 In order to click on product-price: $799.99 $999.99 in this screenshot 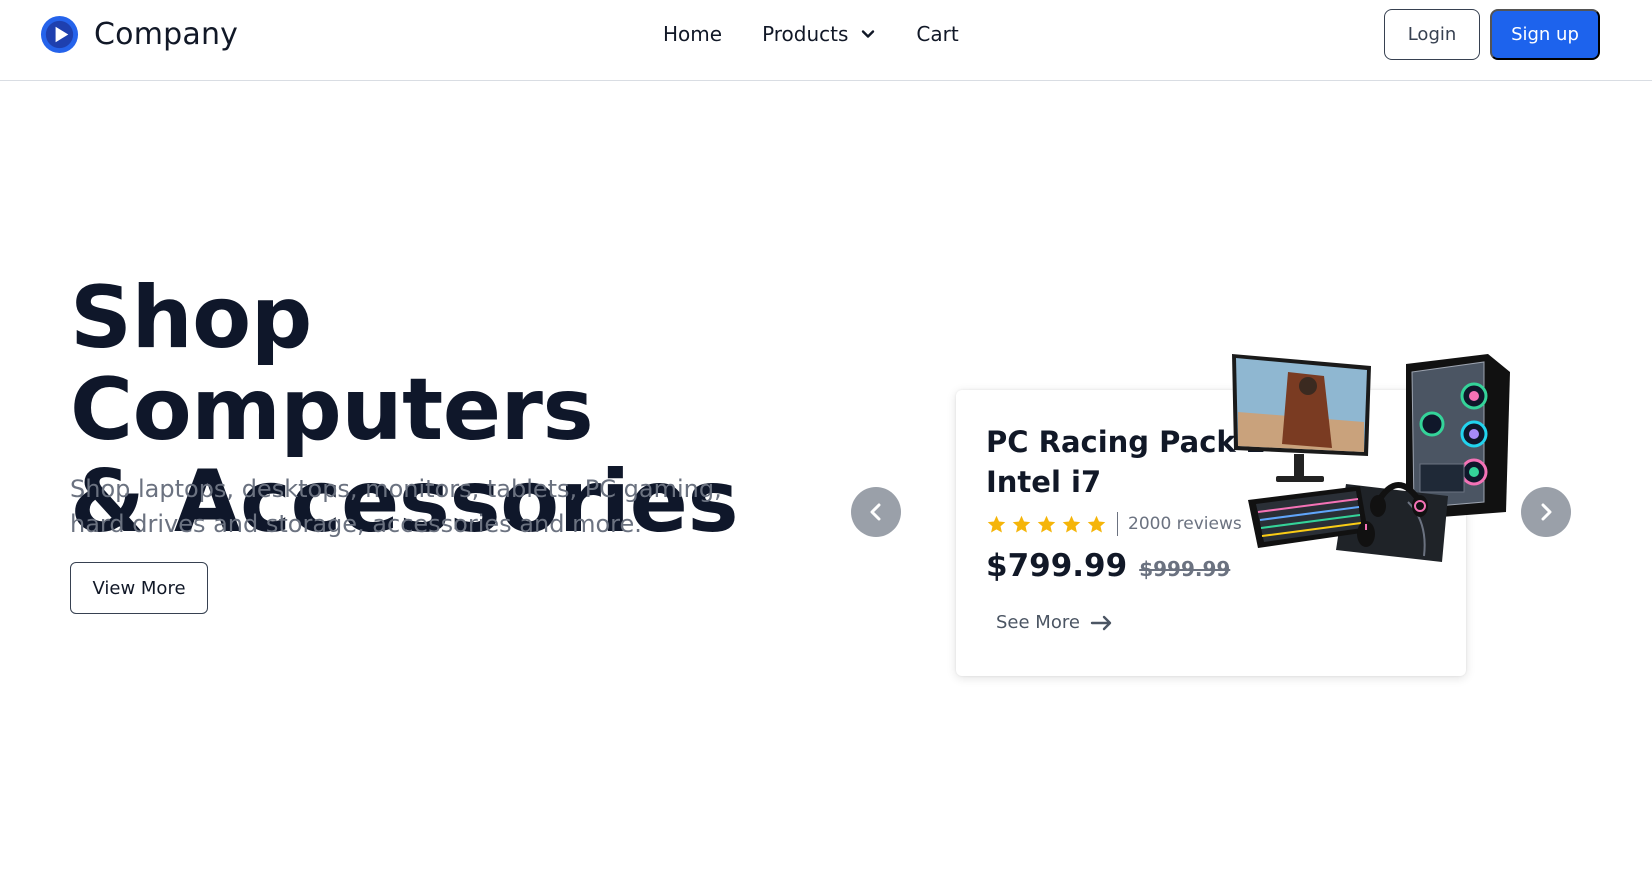, I will do `click(1108, 566)`.